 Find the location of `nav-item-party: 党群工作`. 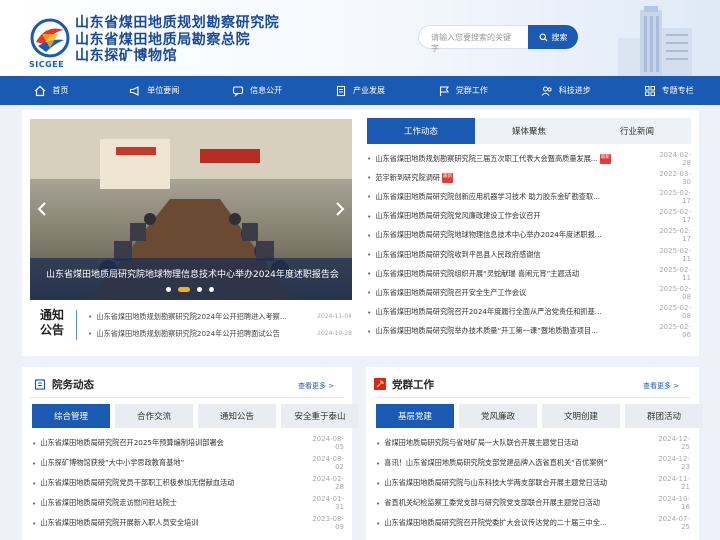

nav-item-party: 党群工作 is located at coordinates (462, 90).